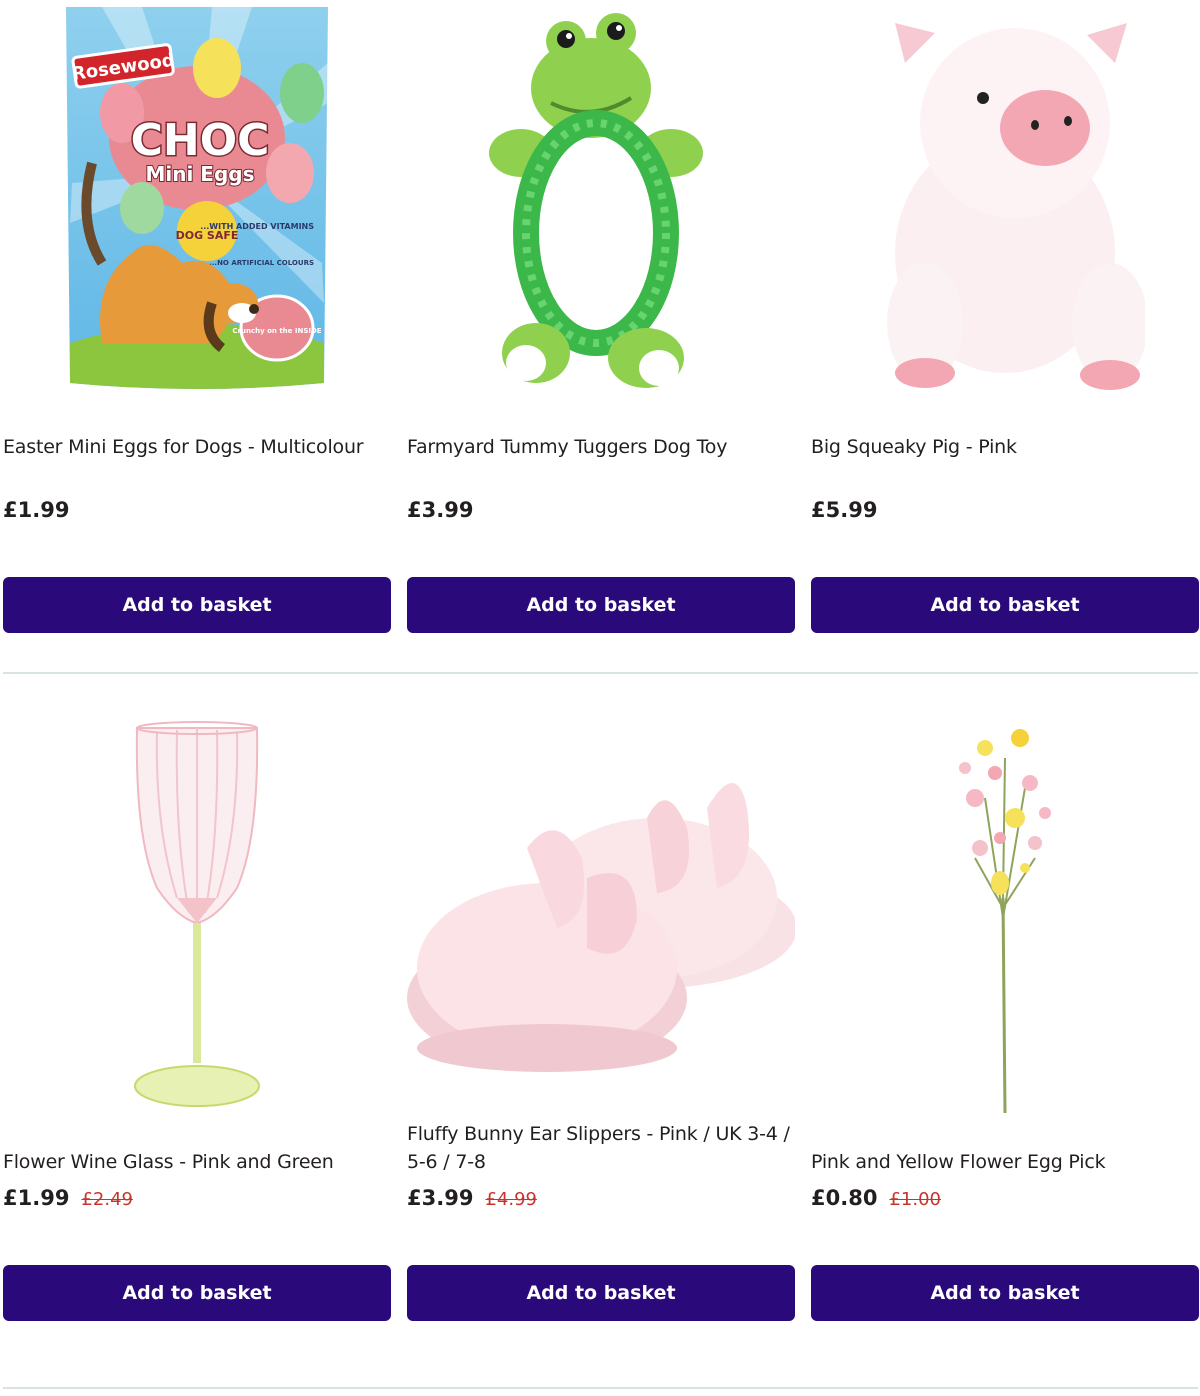 The height and width of the screenshot is (1396, 1200). Describe the element at coordinates (1005, 920) in the screenshot. I see `flower-pick-image` at that location.